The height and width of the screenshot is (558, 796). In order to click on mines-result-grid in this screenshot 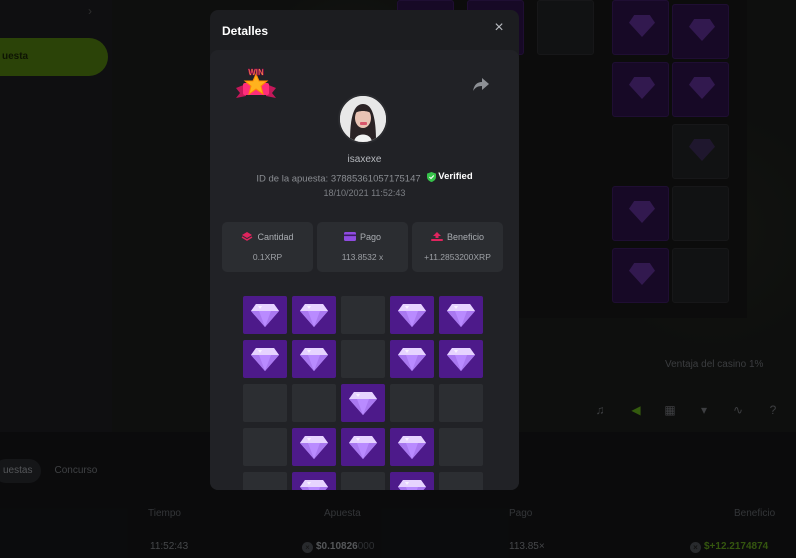, I will do `click(363, 393)`.